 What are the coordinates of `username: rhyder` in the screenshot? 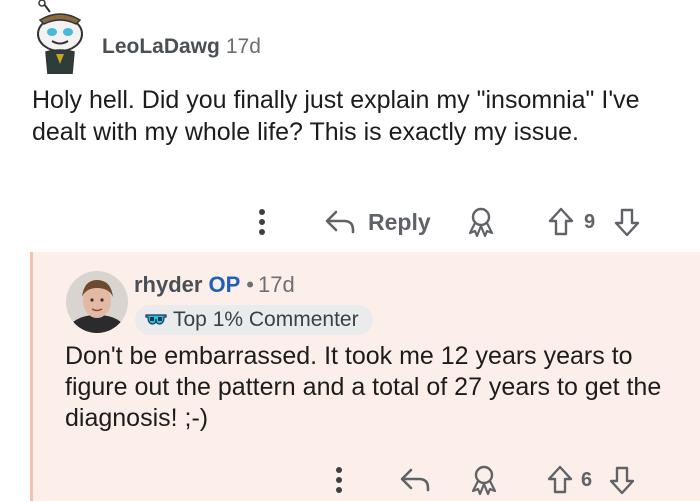 It's located at (168, 284).